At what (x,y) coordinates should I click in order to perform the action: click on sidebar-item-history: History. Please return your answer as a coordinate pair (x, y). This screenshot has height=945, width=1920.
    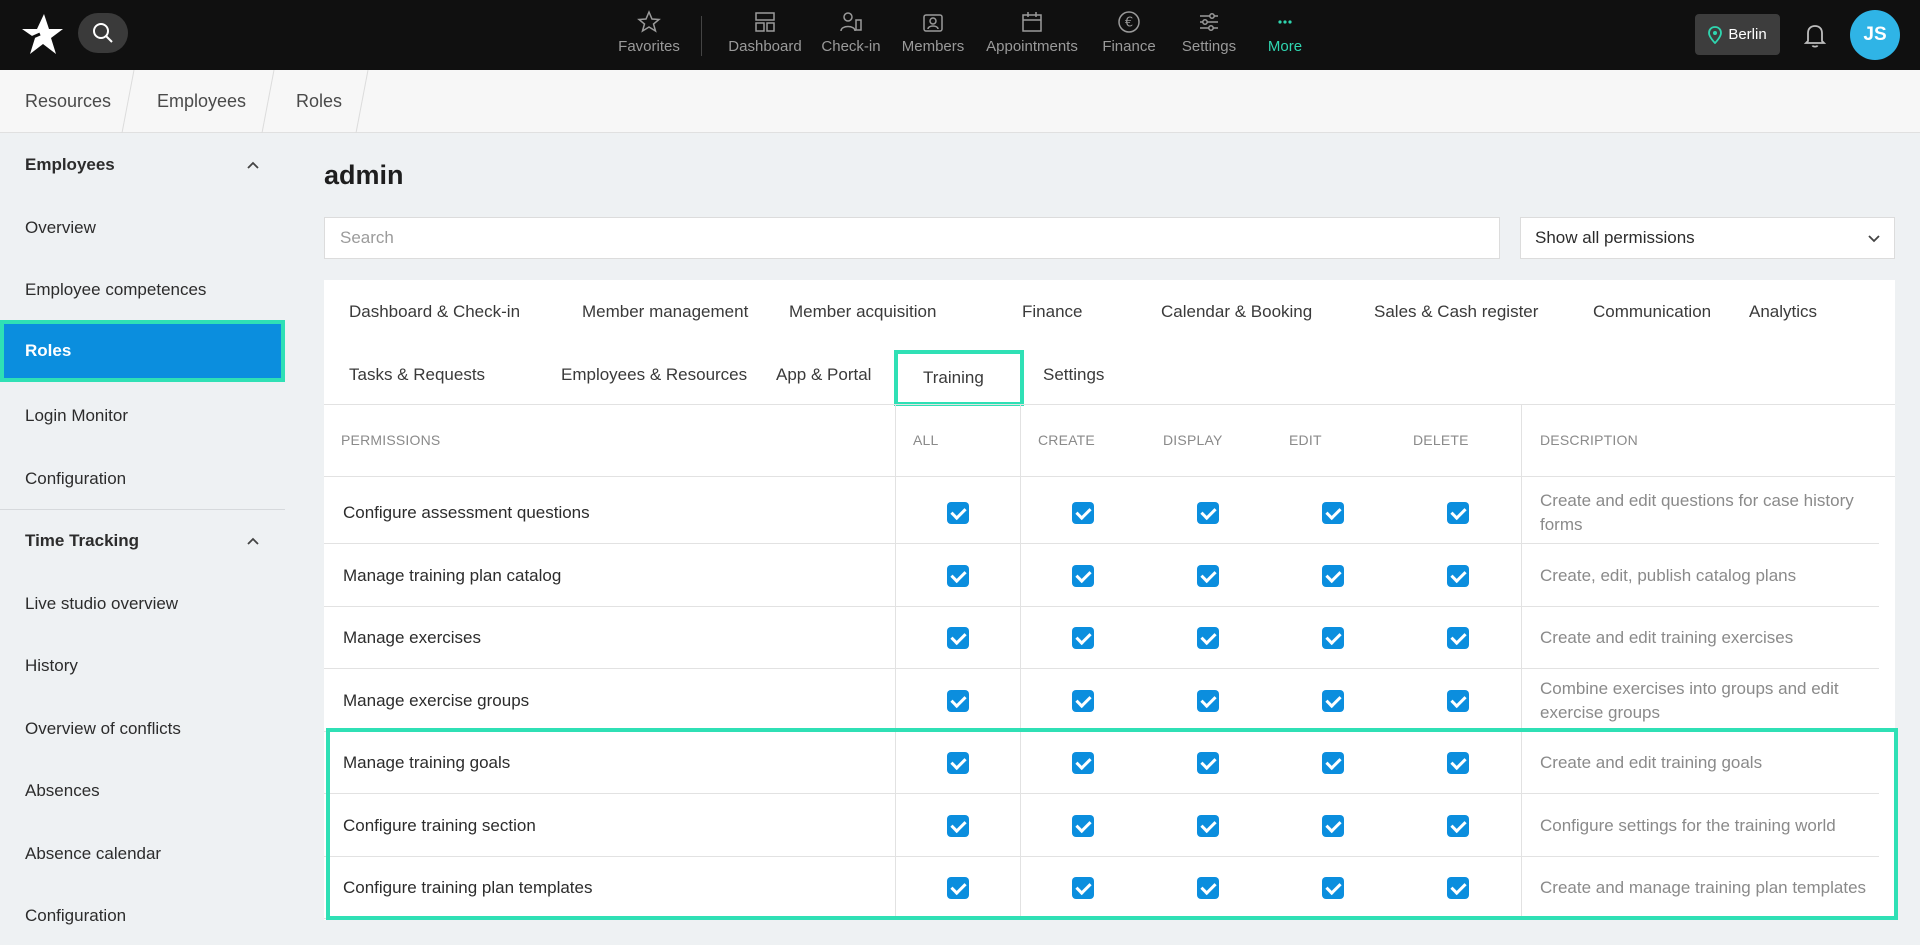
    Looking at the image, I should click on (142, 666).